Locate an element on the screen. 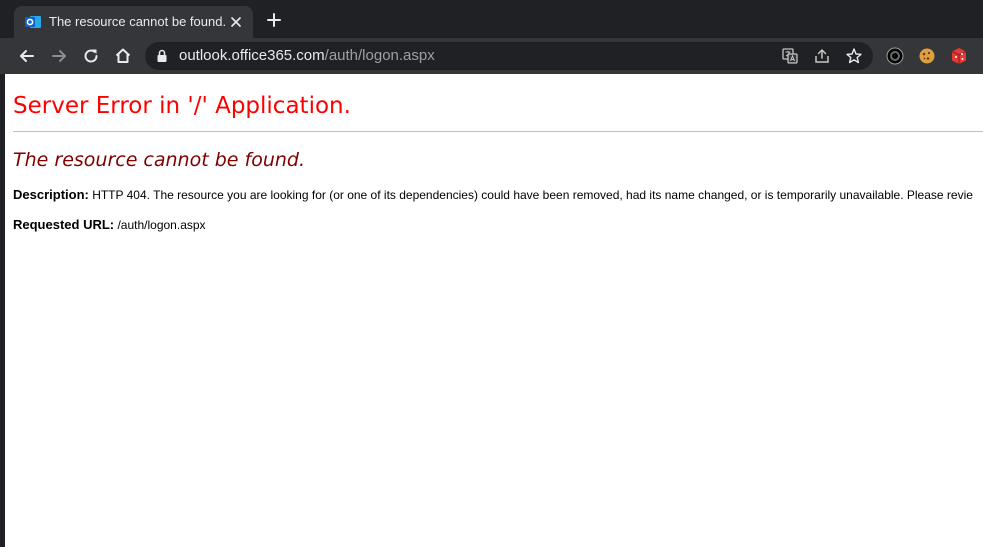  requested-url-label: Requested URL: is located at coordinates (64, 224).